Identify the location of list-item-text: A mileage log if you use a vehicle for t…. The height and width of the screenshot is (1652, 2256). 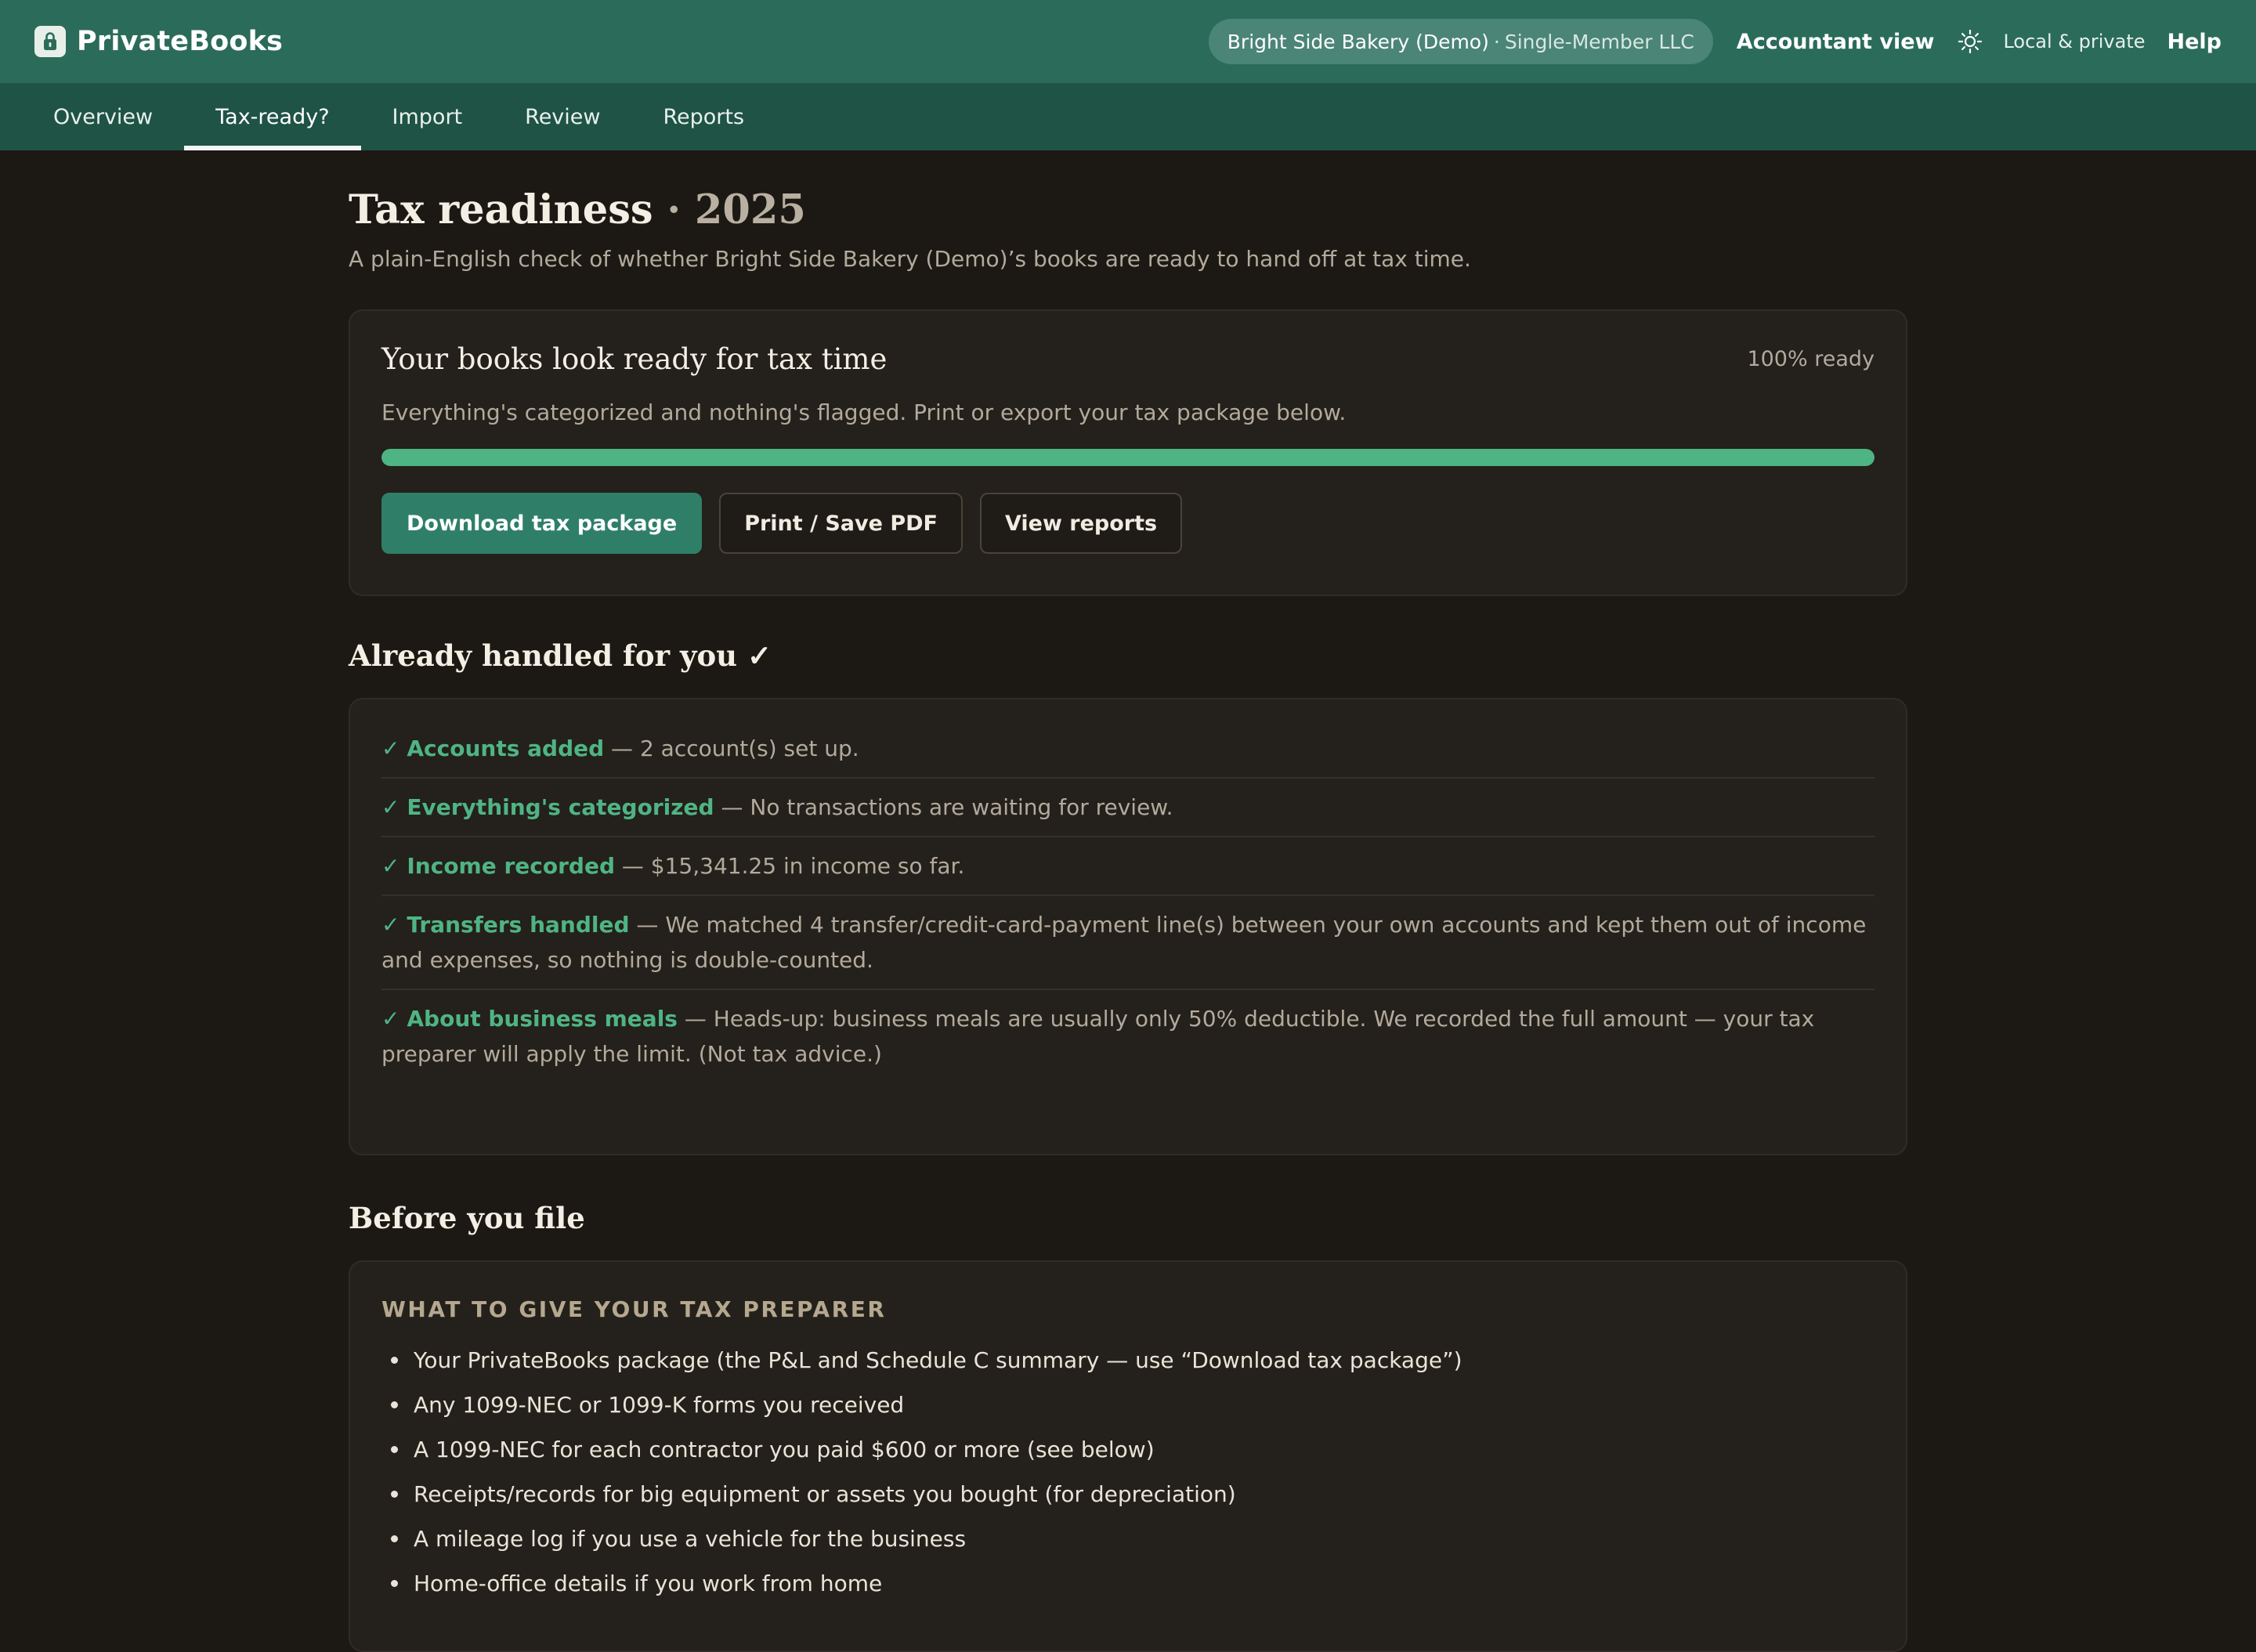
(690, 1539).